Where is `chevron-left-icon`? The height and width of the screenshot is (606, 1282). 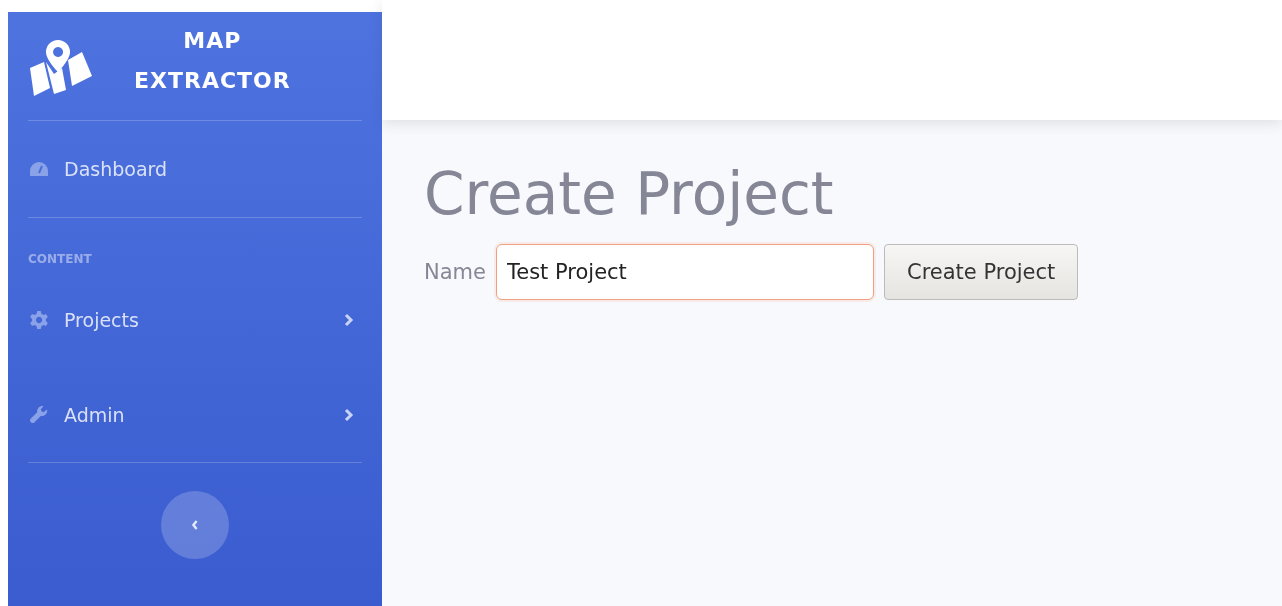 chevron-left-icon is located at coordinates (195, 525).